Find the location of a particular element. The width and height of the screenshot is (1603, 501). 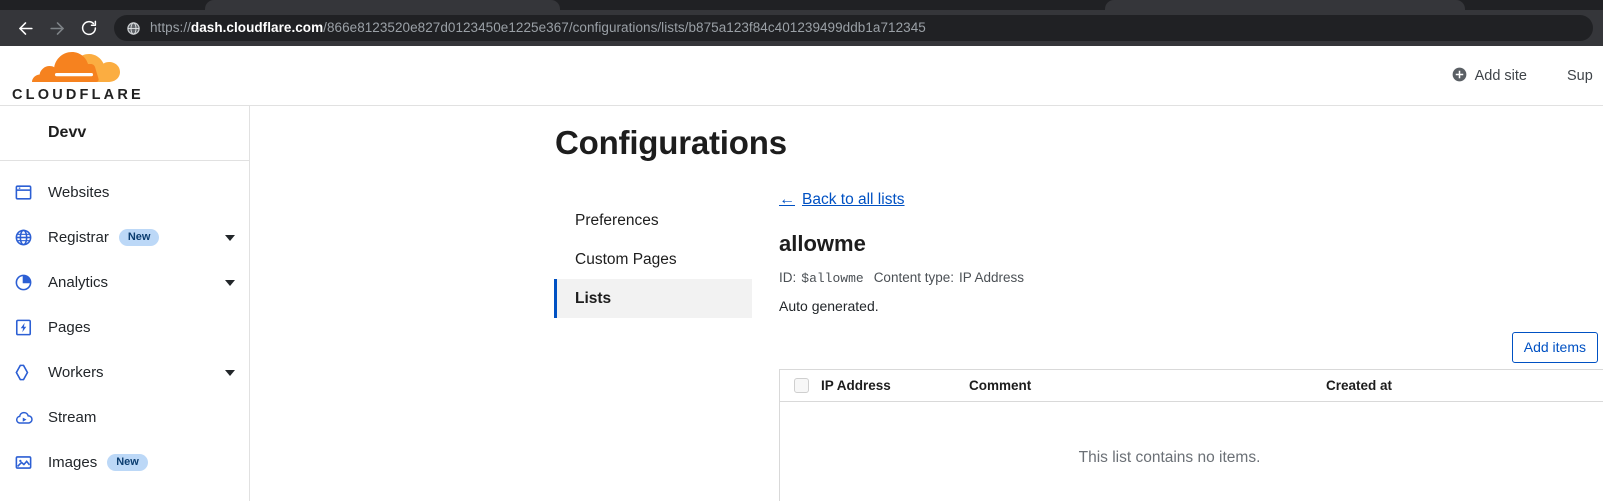

list-actions: Add items is located at coordinates (1191, 347).